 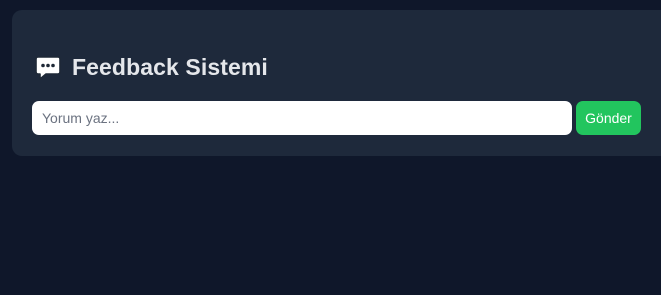 What do you see at coordinates (170, 66) in the screenshot?
I see `page-title: Feedback Sistemi` at bounding box center [170, 66].